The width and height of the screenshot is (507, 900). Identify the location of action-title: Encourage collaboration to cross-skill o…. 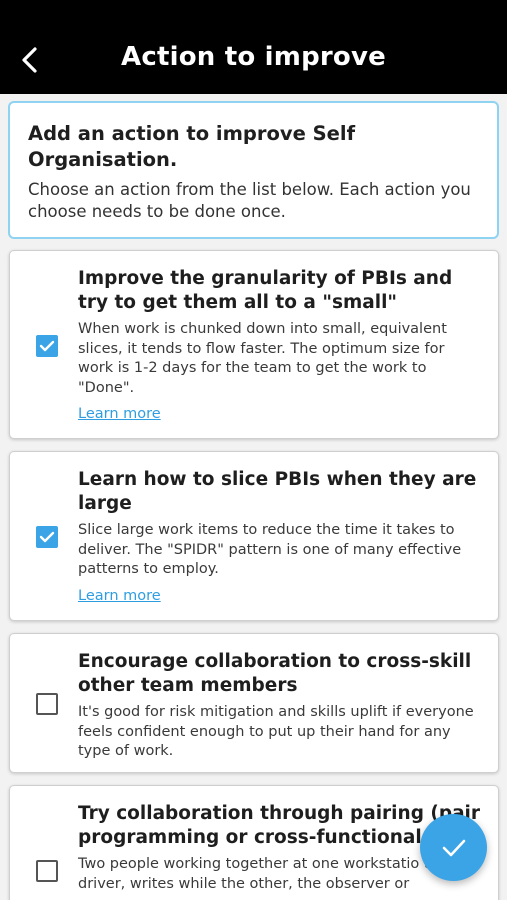
(275, 673).